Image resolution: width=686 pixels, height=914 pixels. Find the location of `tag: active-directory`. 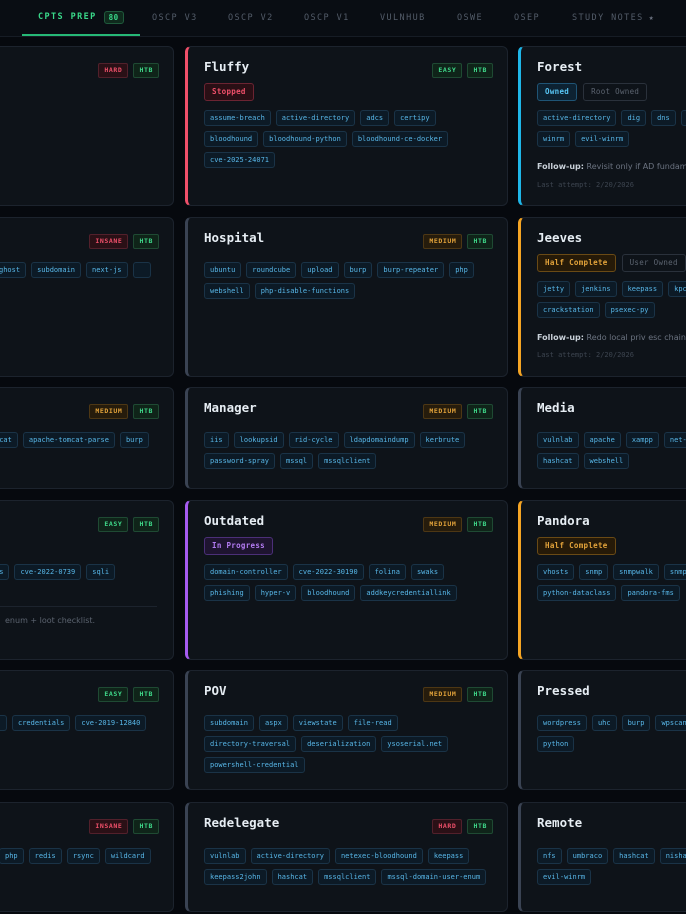

tag: active-directory is located at coordinates (577, 118).